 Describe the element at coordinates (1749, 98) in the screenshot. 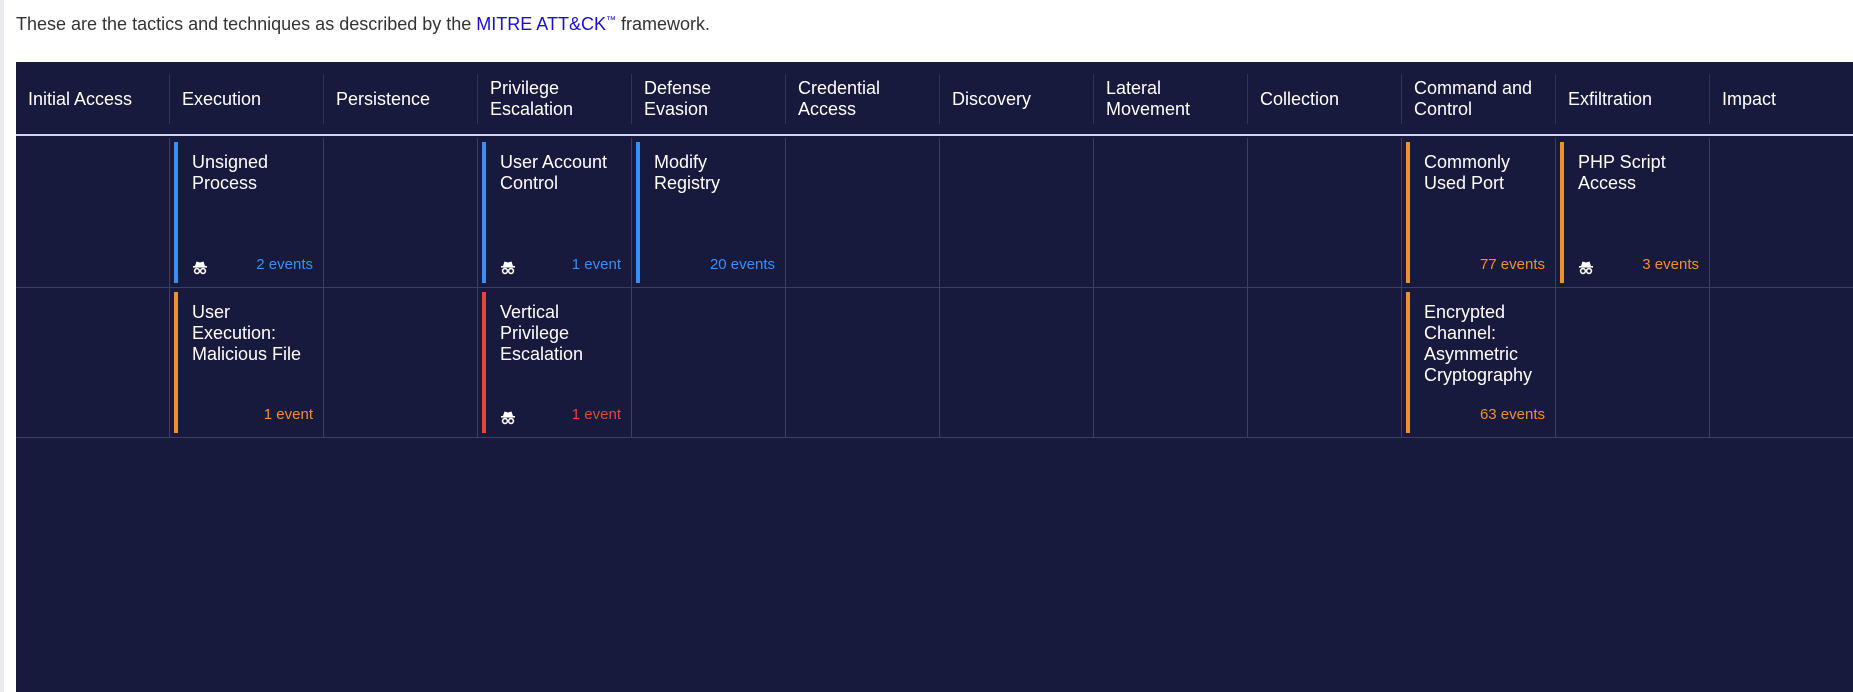

I see `tactic-impact: Impact` at that location.